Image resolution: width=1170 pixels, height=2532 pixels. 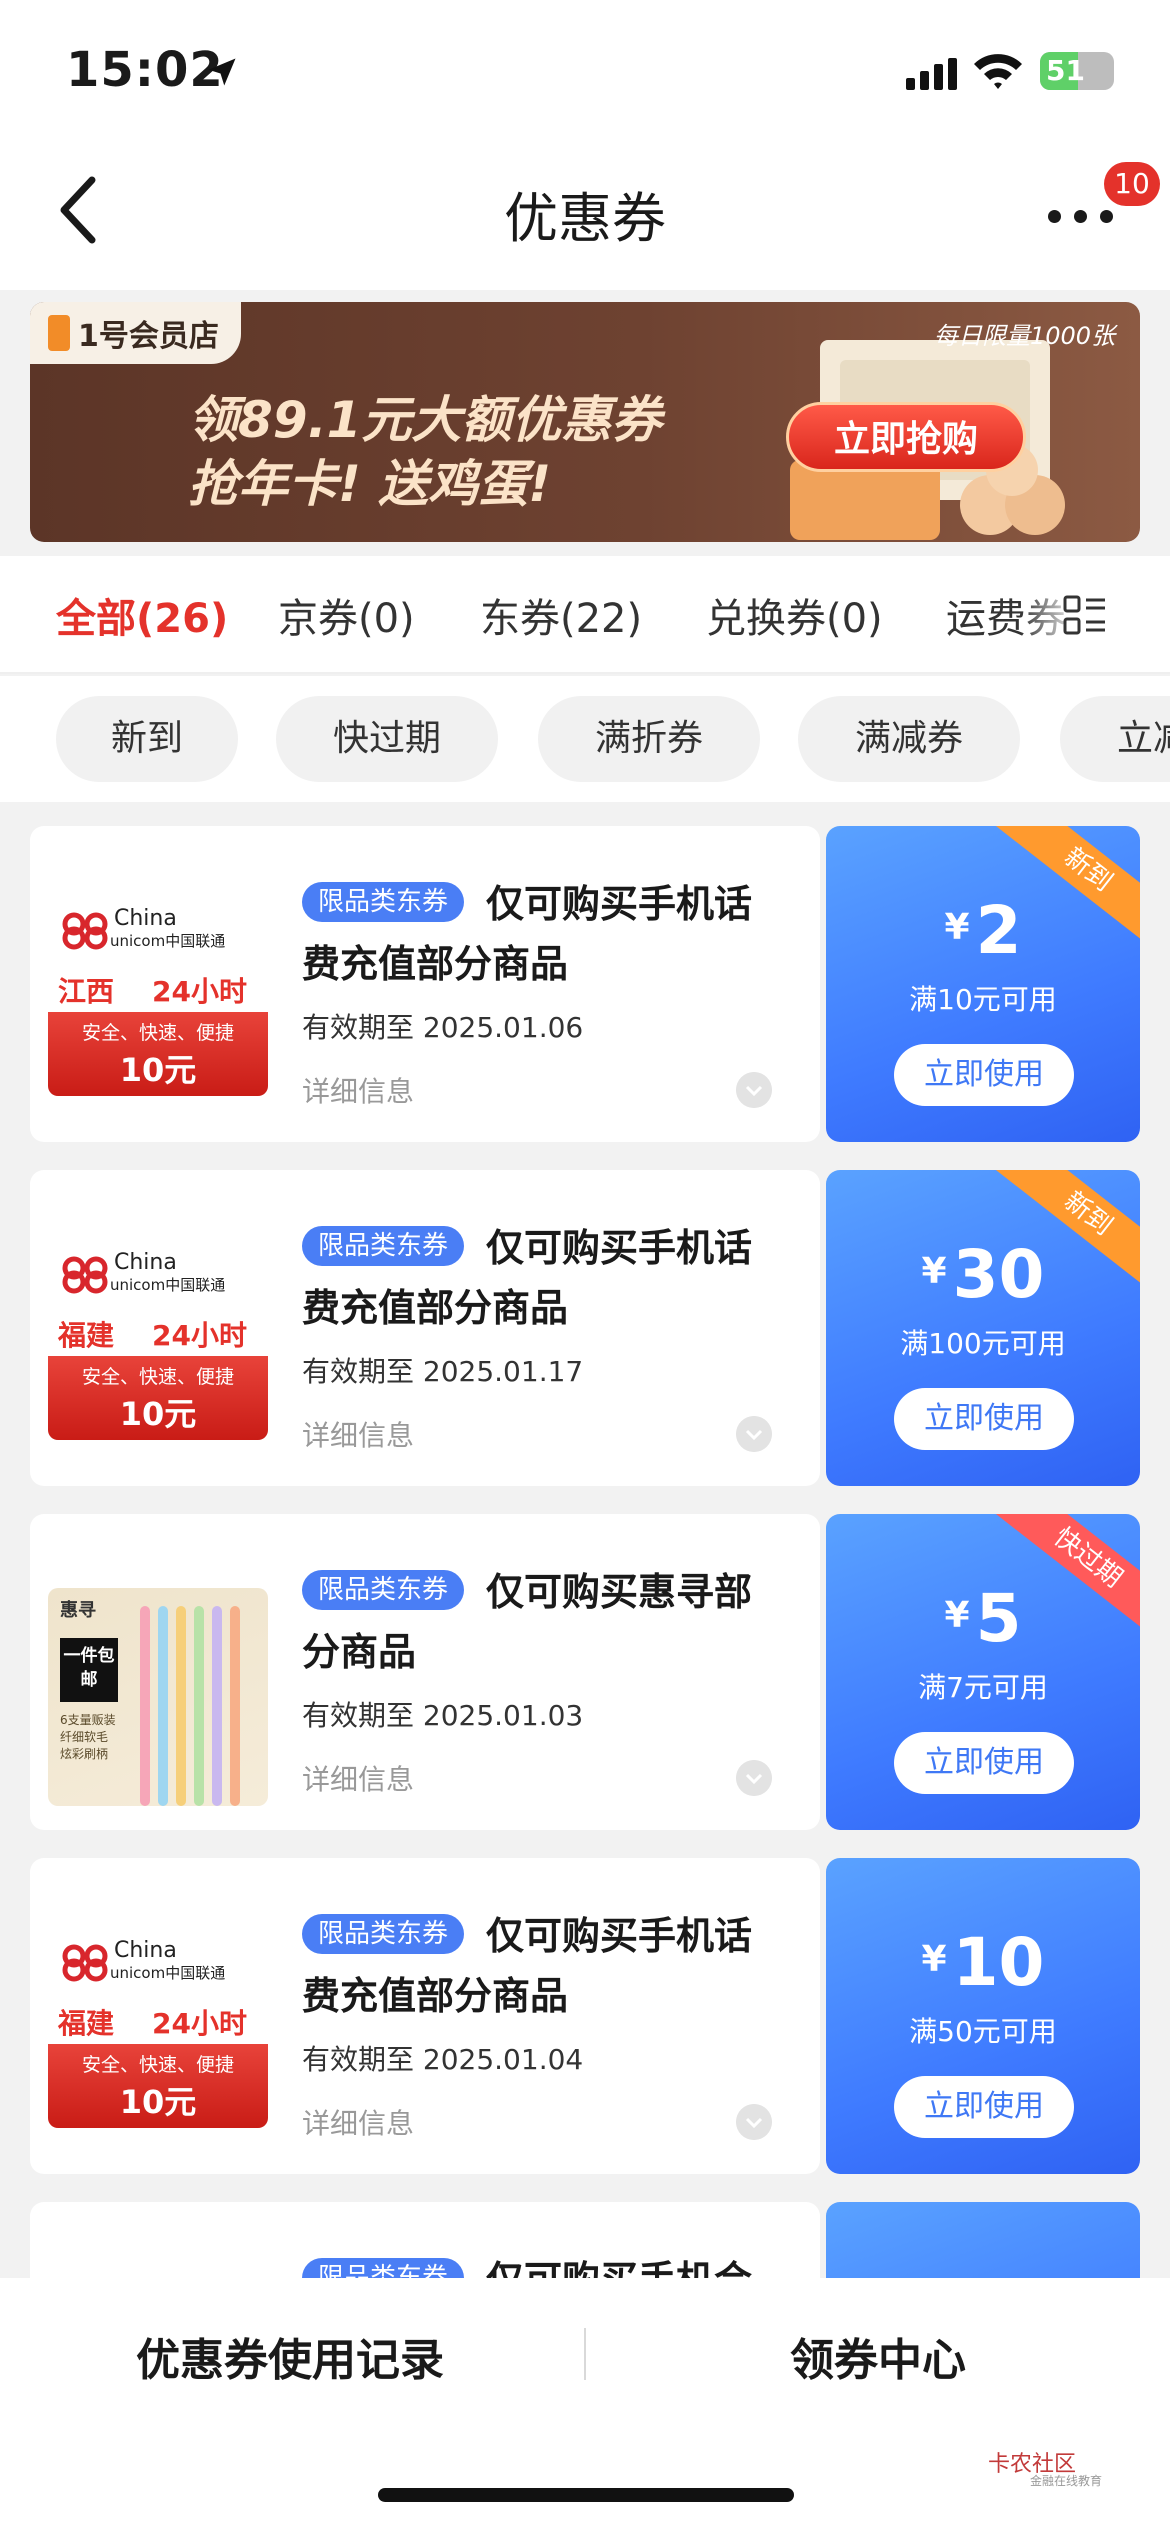 What do you see at coordinates (346, 615) in the screenshot?
I see `tab-jing-coupon: 京券(0)` at bounding box center [346, 615].